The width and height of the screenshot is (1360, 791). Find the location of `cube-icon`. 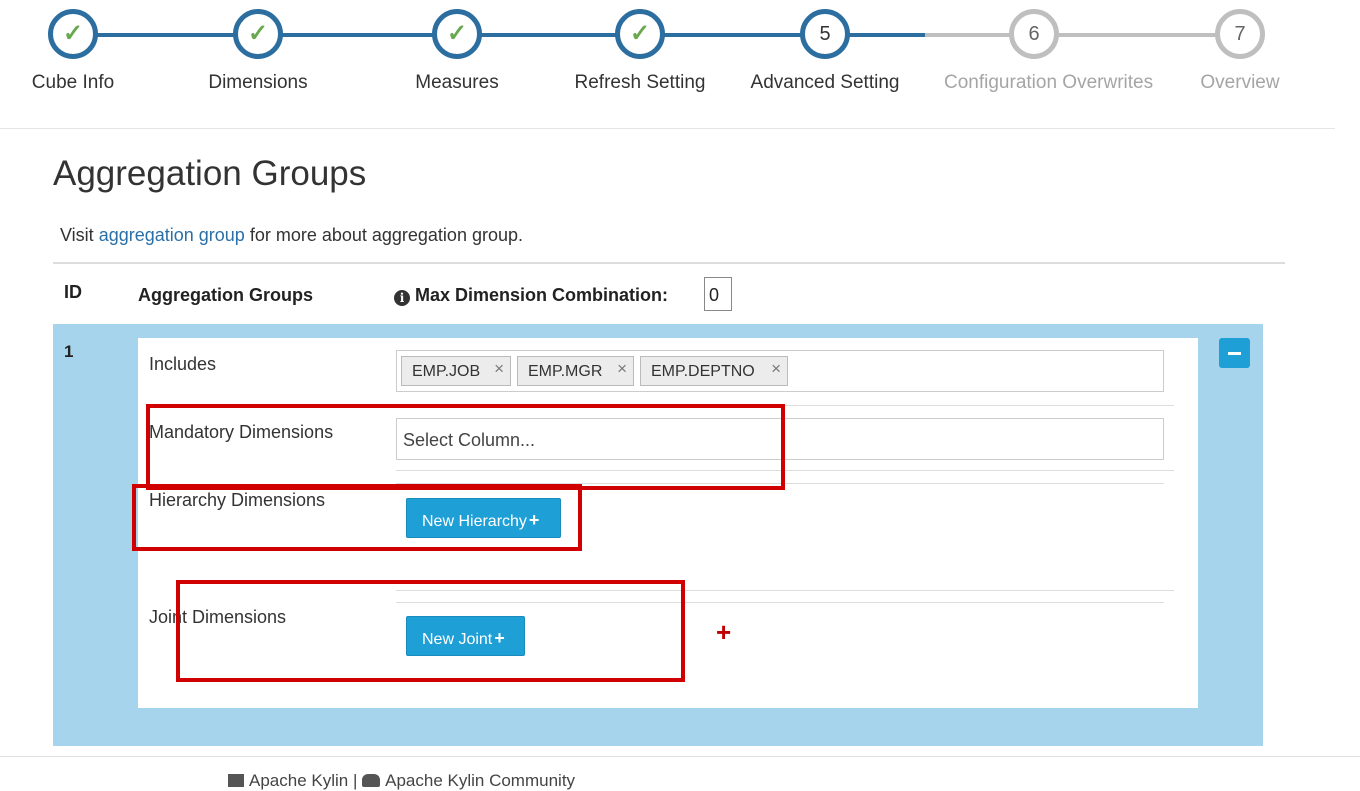

cube-icon is located at coordinates (236, 780).